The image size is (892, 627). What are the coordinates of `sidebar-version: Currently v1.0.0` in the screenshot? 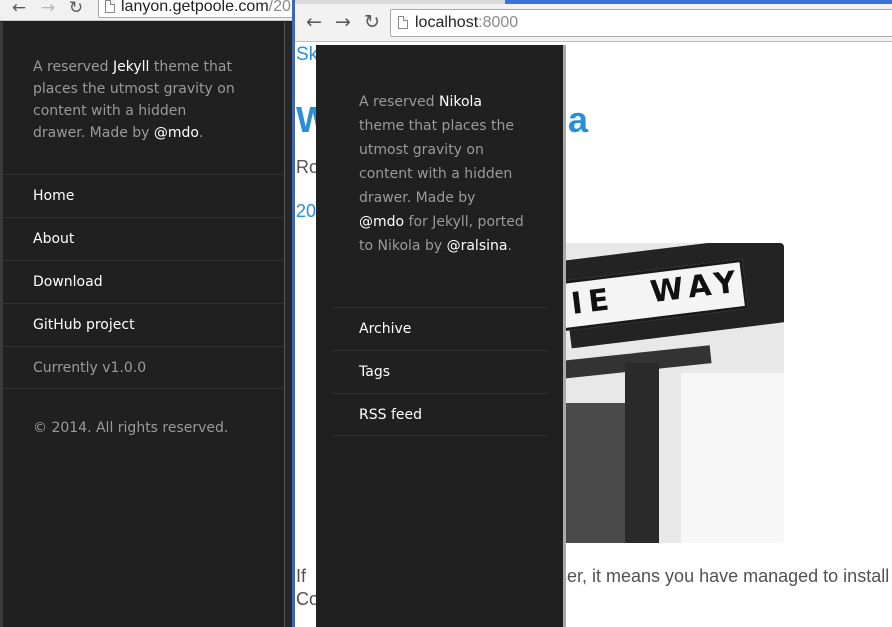 It's located at (143, 367).